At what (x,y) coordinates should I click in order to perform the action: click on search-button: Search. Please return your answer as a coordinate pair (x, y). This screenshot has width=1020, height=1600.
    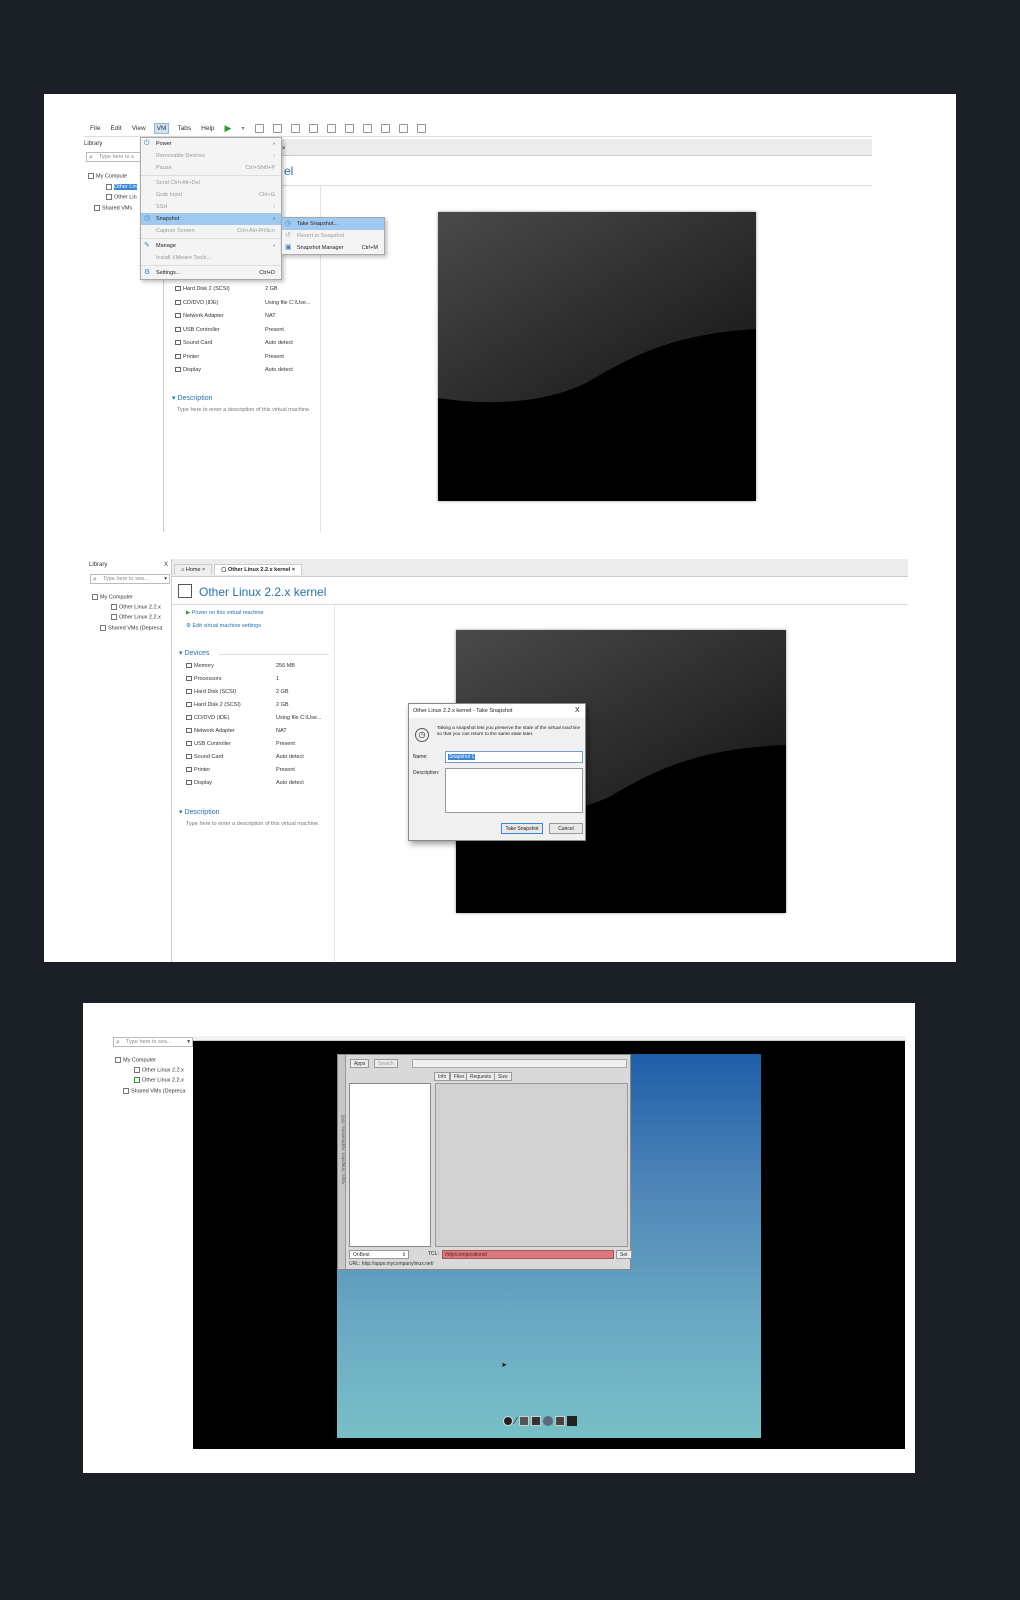
    Looking at the image, I should click on (386, 1063).